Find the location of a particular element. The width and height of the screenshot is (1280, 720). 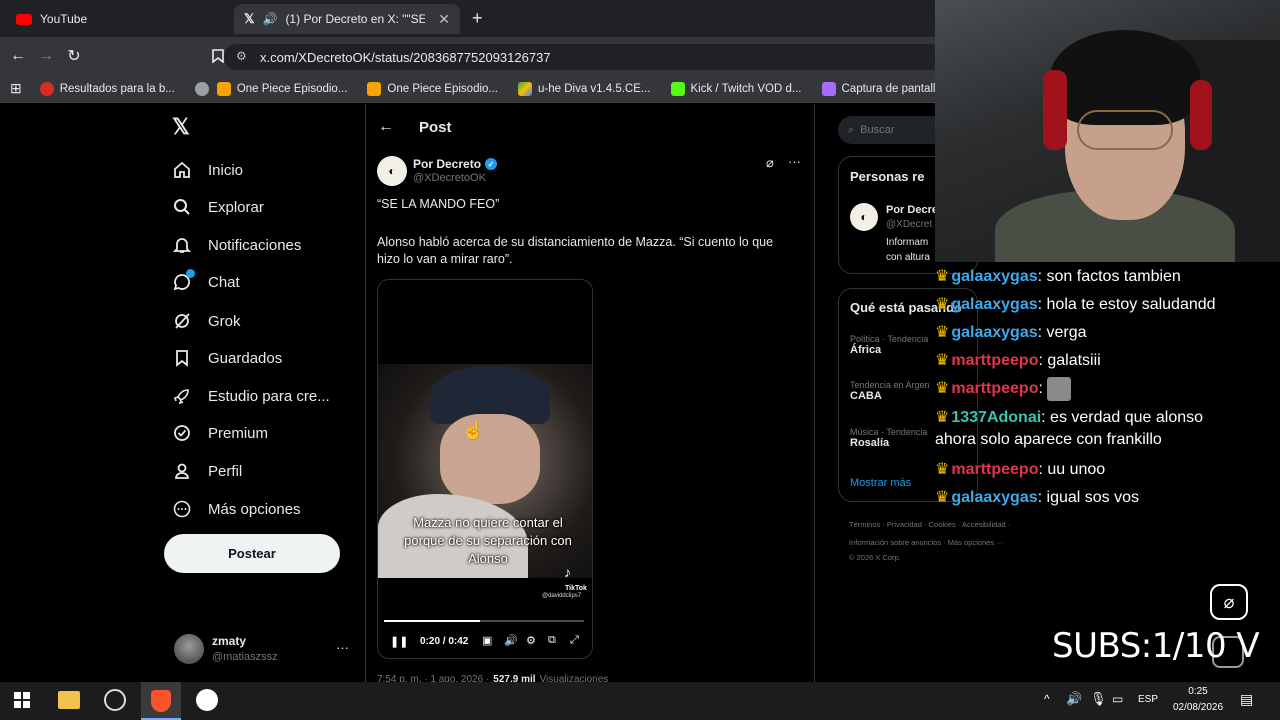

brave-icon is located at coordinates (161, 701).